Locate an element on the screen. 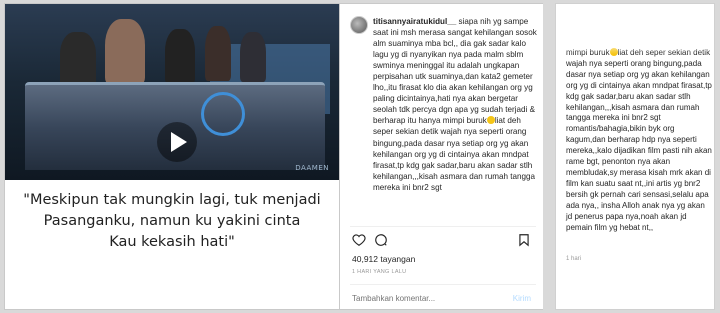 The height and width of the screenshot is (313, 720). send-button: Kirim is located at coordinates (522, 298).